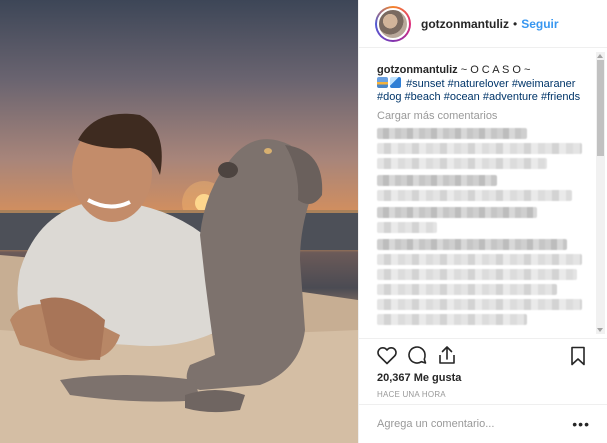  I want to click on hashtag-link: #friends, so click(560, 97).